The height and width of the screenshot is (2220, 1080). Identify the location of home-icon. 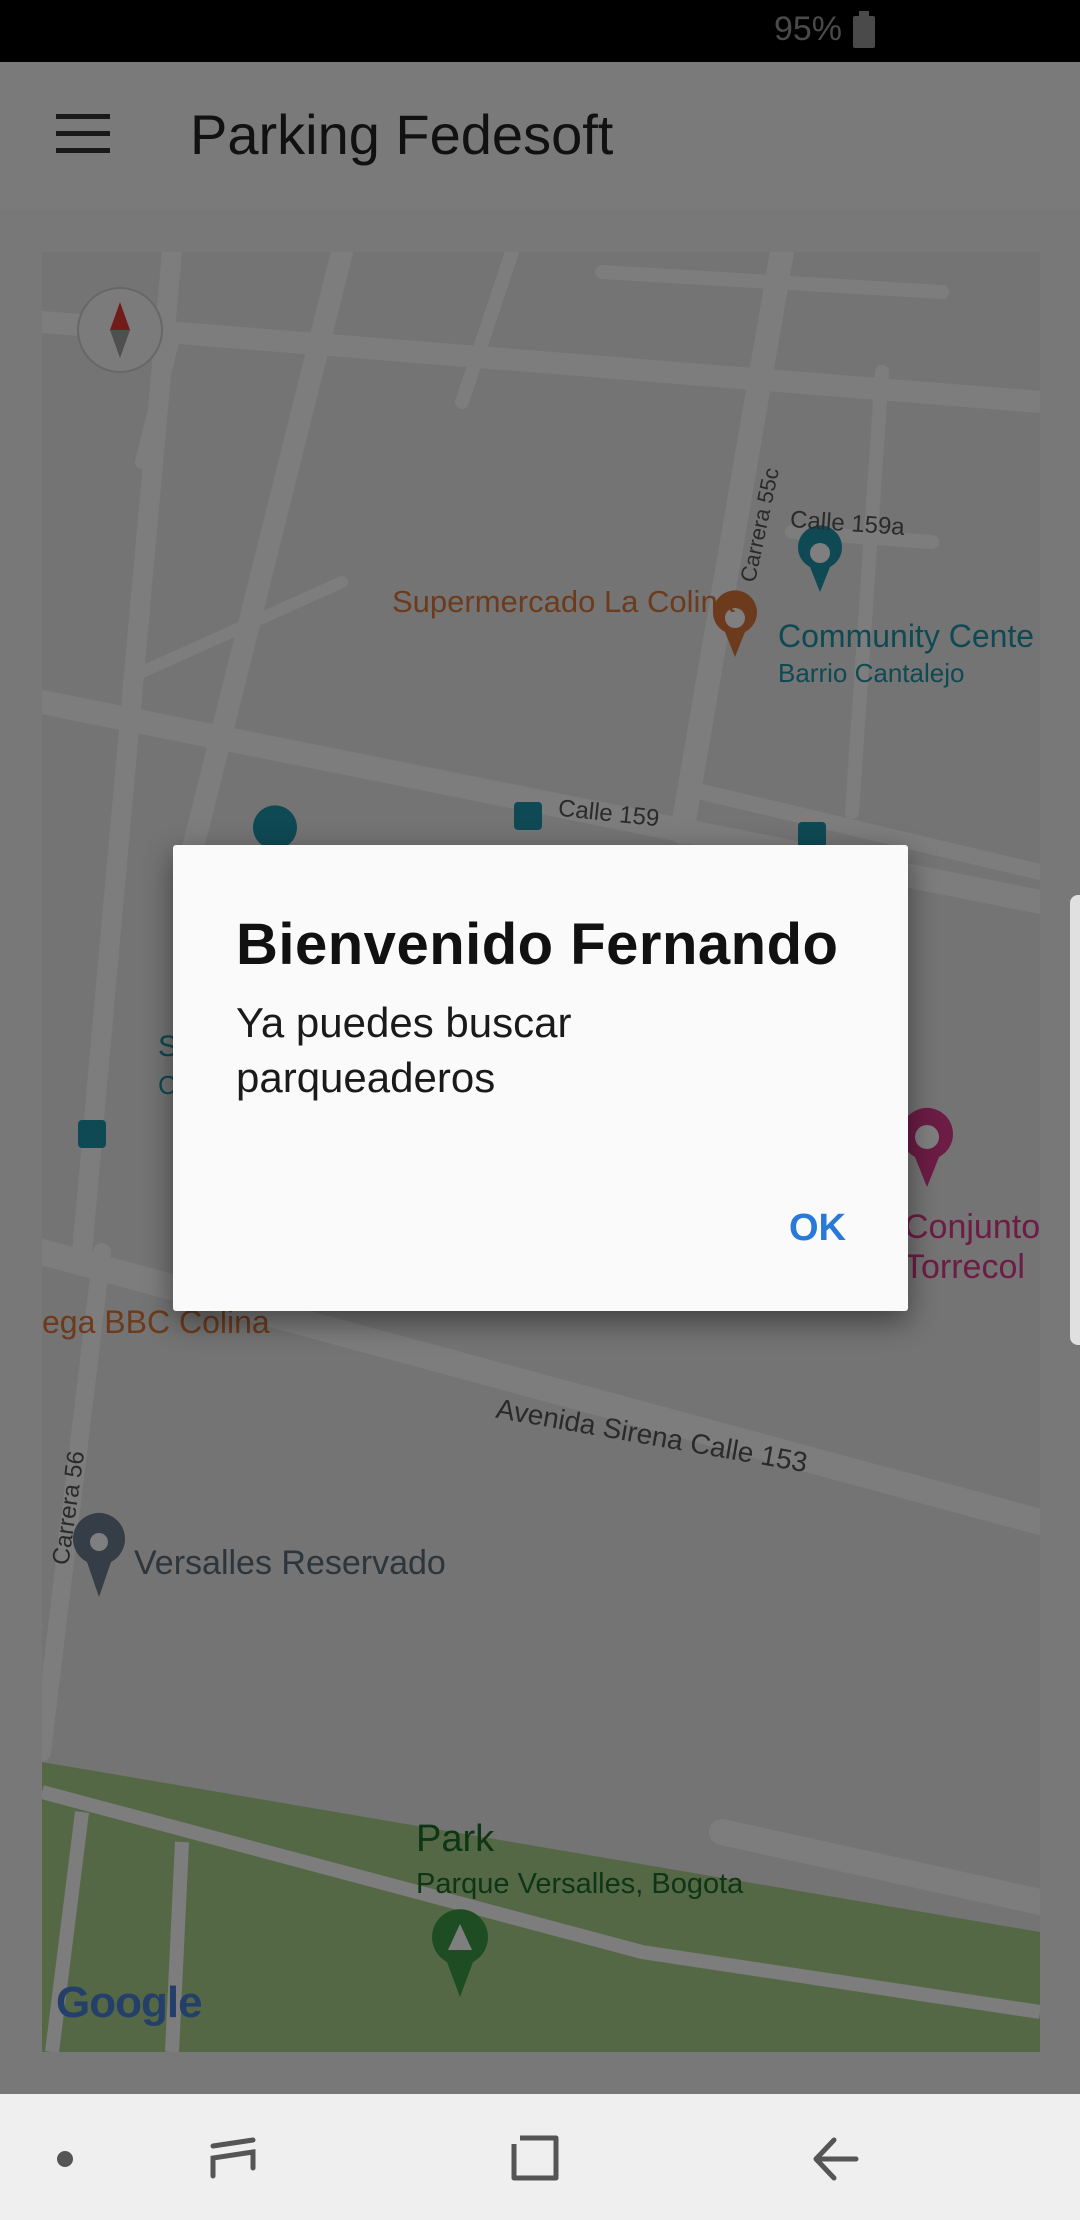
(536, 2157).